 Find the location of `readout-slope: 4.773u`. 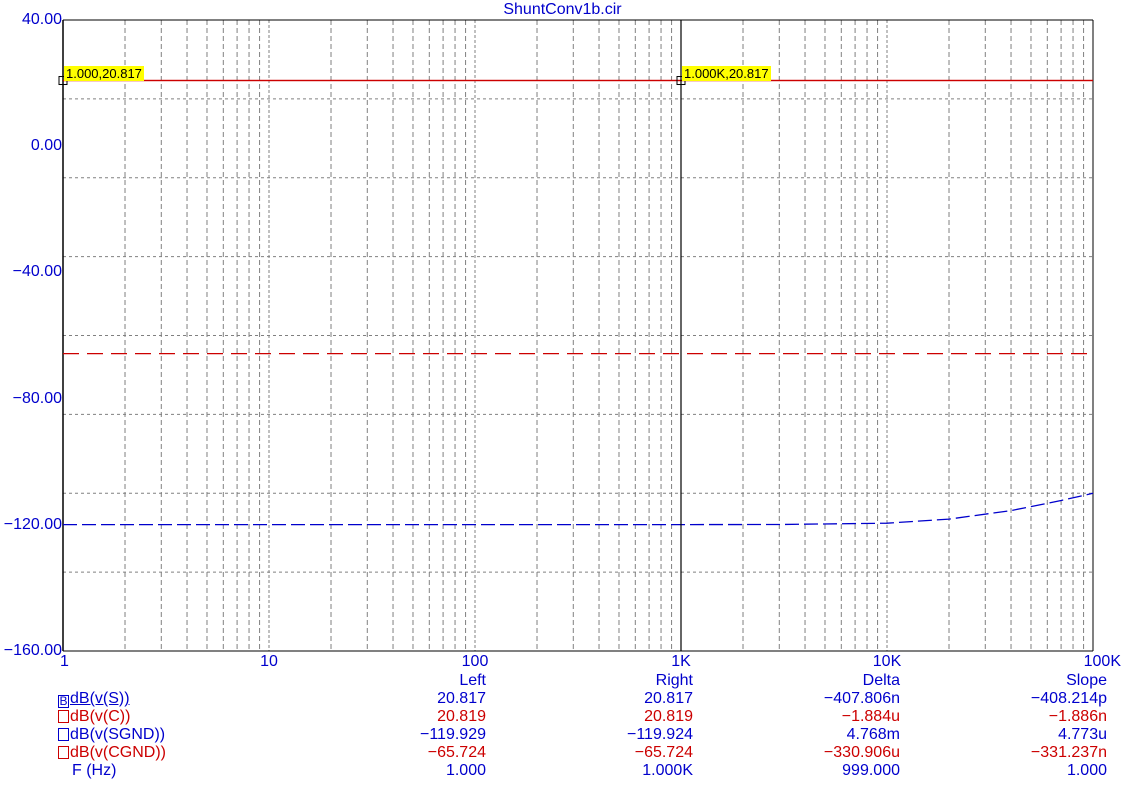

readout-slope: 4.773u is located at coordinates (1082, 734).